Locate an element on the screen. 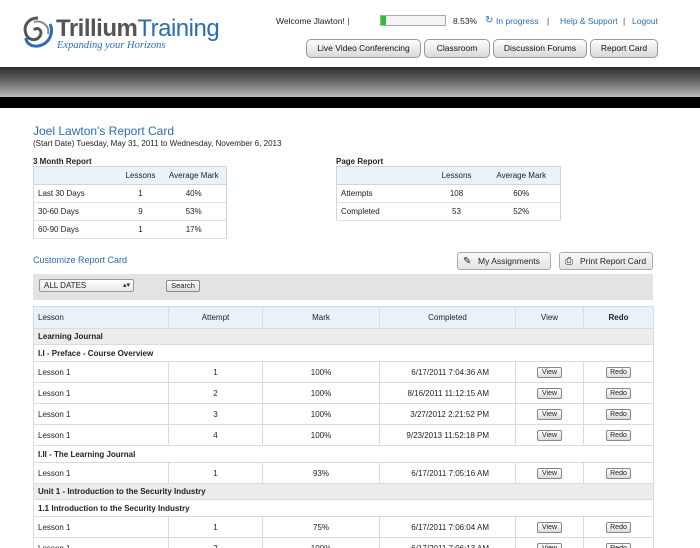  average-mark: 52% is located at coordinates (521, 211).